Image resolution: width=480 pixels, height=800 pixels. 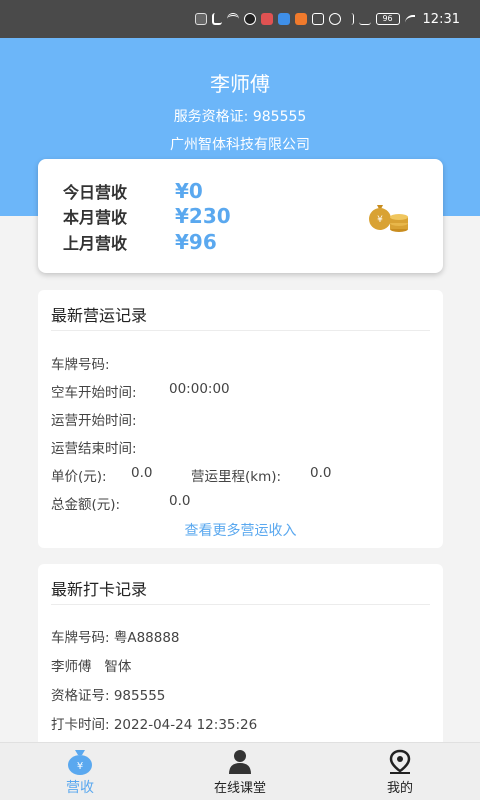 What do you see at coordinates (80, 788) in the screenshot?
I see `tab-revenue-label: 营收` at bounding box center [80, 788].